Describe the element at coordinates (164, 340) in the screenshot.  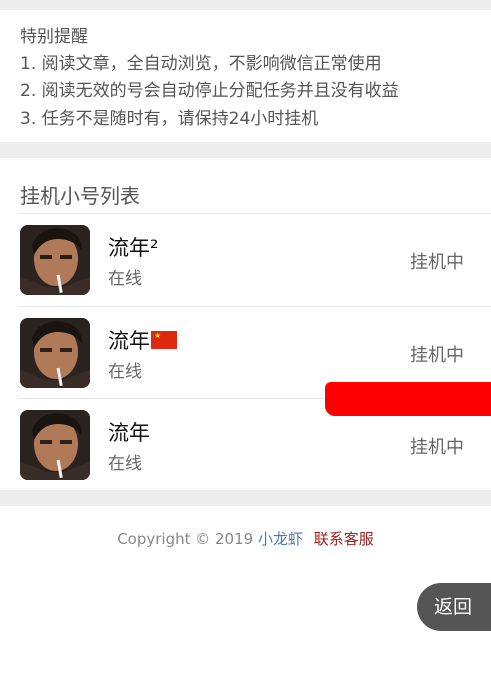
I see `china-flag-icon: ★` at that location.